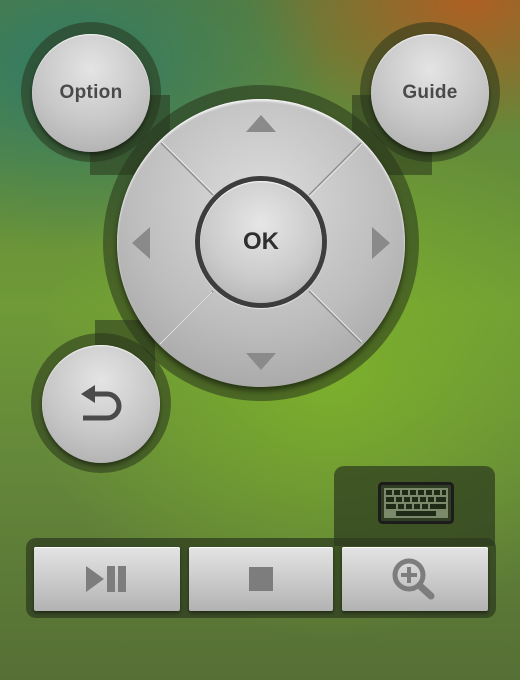 Image resolution: width=520 pixels, height=680 pixels. I want to click on guide-button-label: Guide, so click(430, 92).